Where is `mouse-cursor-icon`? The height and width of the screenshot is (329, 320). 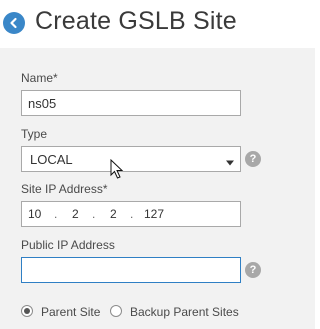
mouse-cursor-icon is located at coordinates (117, 169).